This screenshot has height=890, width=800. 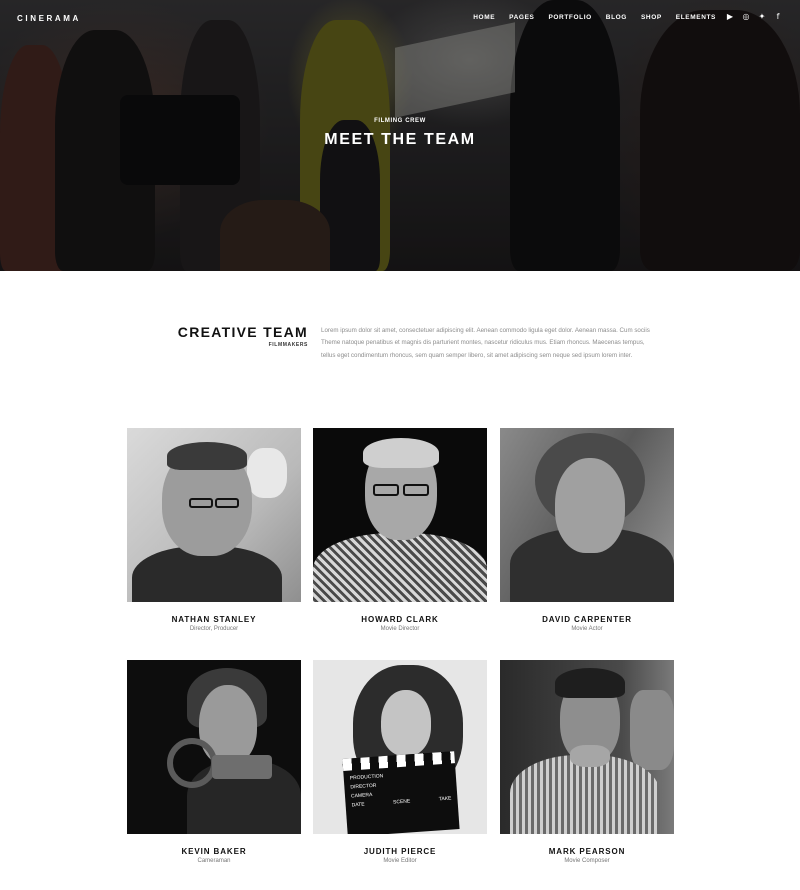 I want to click on nav-blog: BLOG, so click(x=616, y=17).